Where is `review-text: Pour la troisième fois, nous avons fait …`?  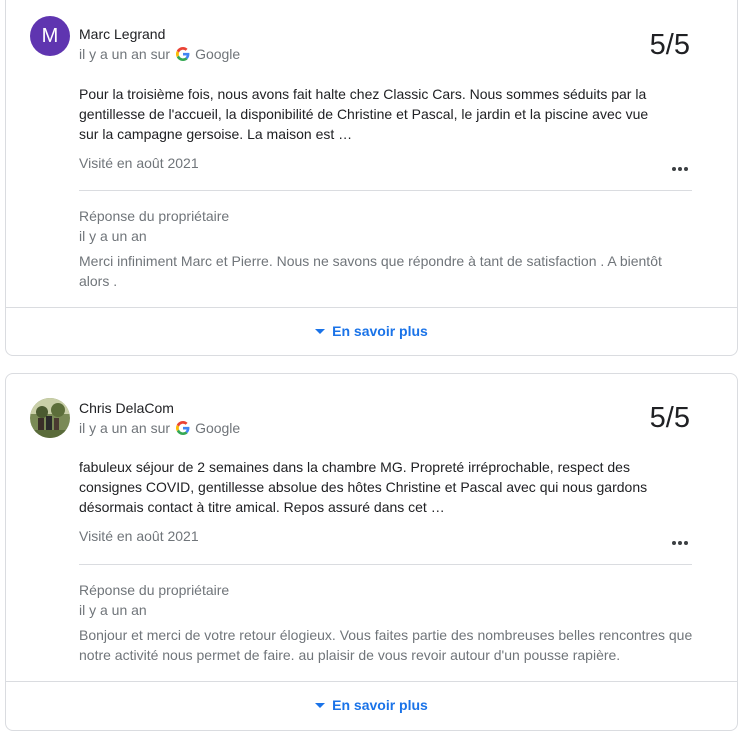
review-text: Pour la troisième fois, nous avons fait … is located at coordinates (364, 114).